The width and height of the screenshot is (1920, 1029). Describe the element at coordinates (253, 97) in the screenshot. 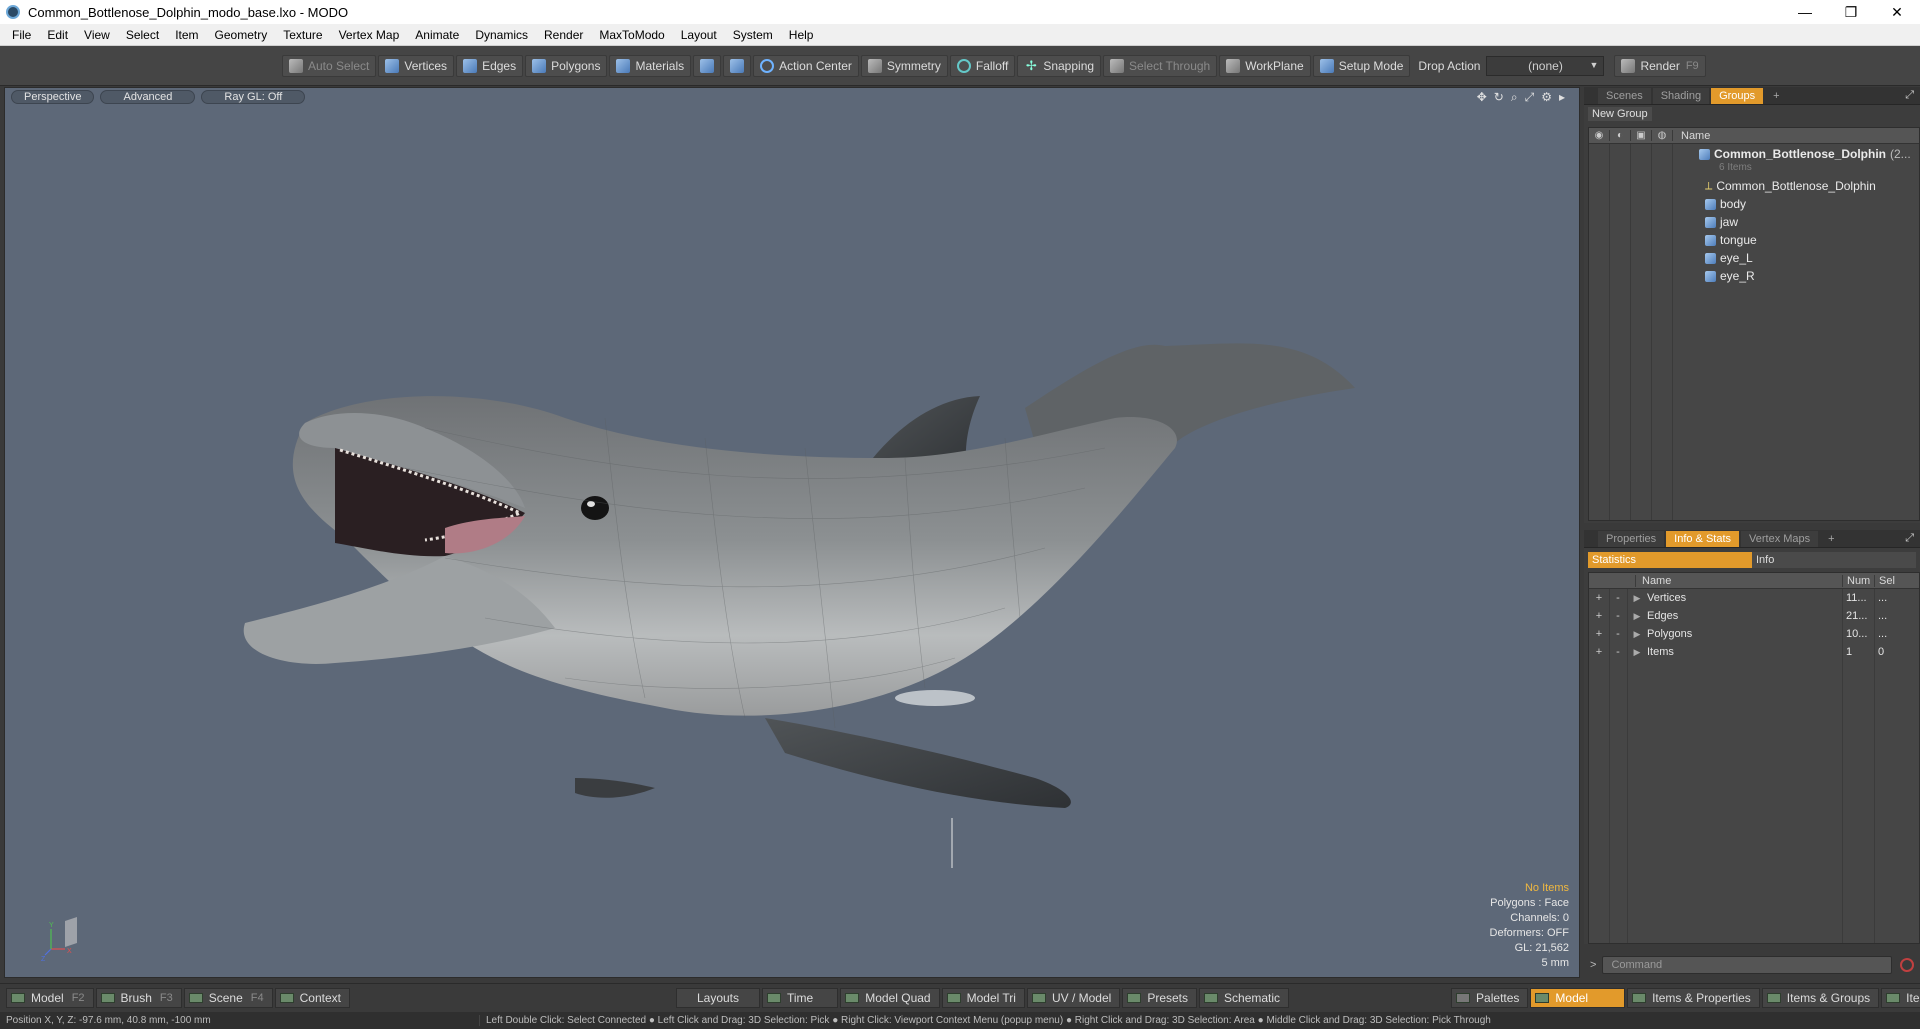

I see `viewport-raygl-toggle: Ray GL: Off` at that location.